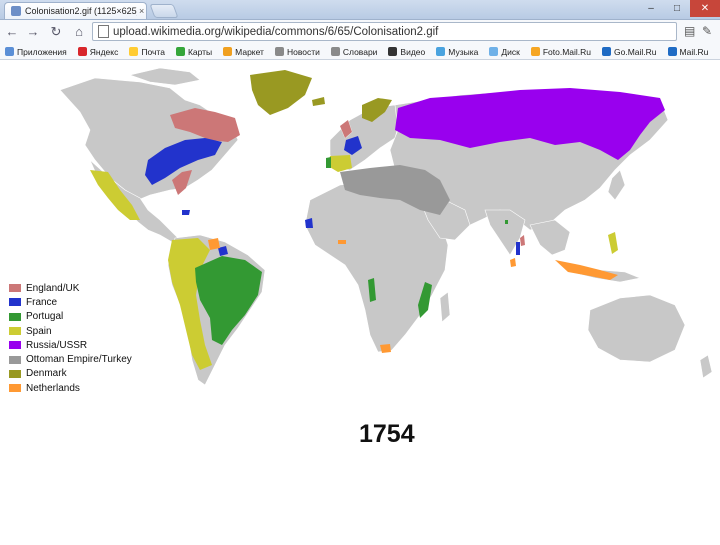 Image resolution: width=720 pixels, height=545 pixels. Describe the element at coordinates (200, 51) in the screenshot. I see `bookmark-label: Карты` at that location.